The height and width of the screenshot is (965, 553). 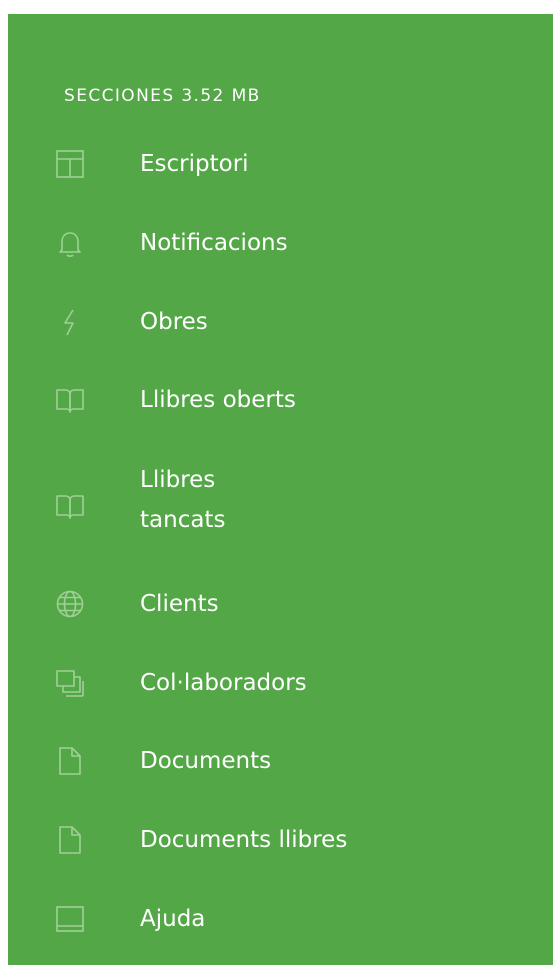 I want to click on sidebar-item-llibres-oberts: Llibres oberts, so click(x=280, y=400).